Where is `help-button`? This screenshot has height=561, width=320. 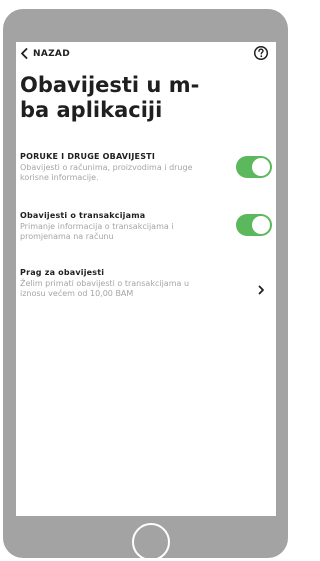 help-button is located at coordinates (261, 53).